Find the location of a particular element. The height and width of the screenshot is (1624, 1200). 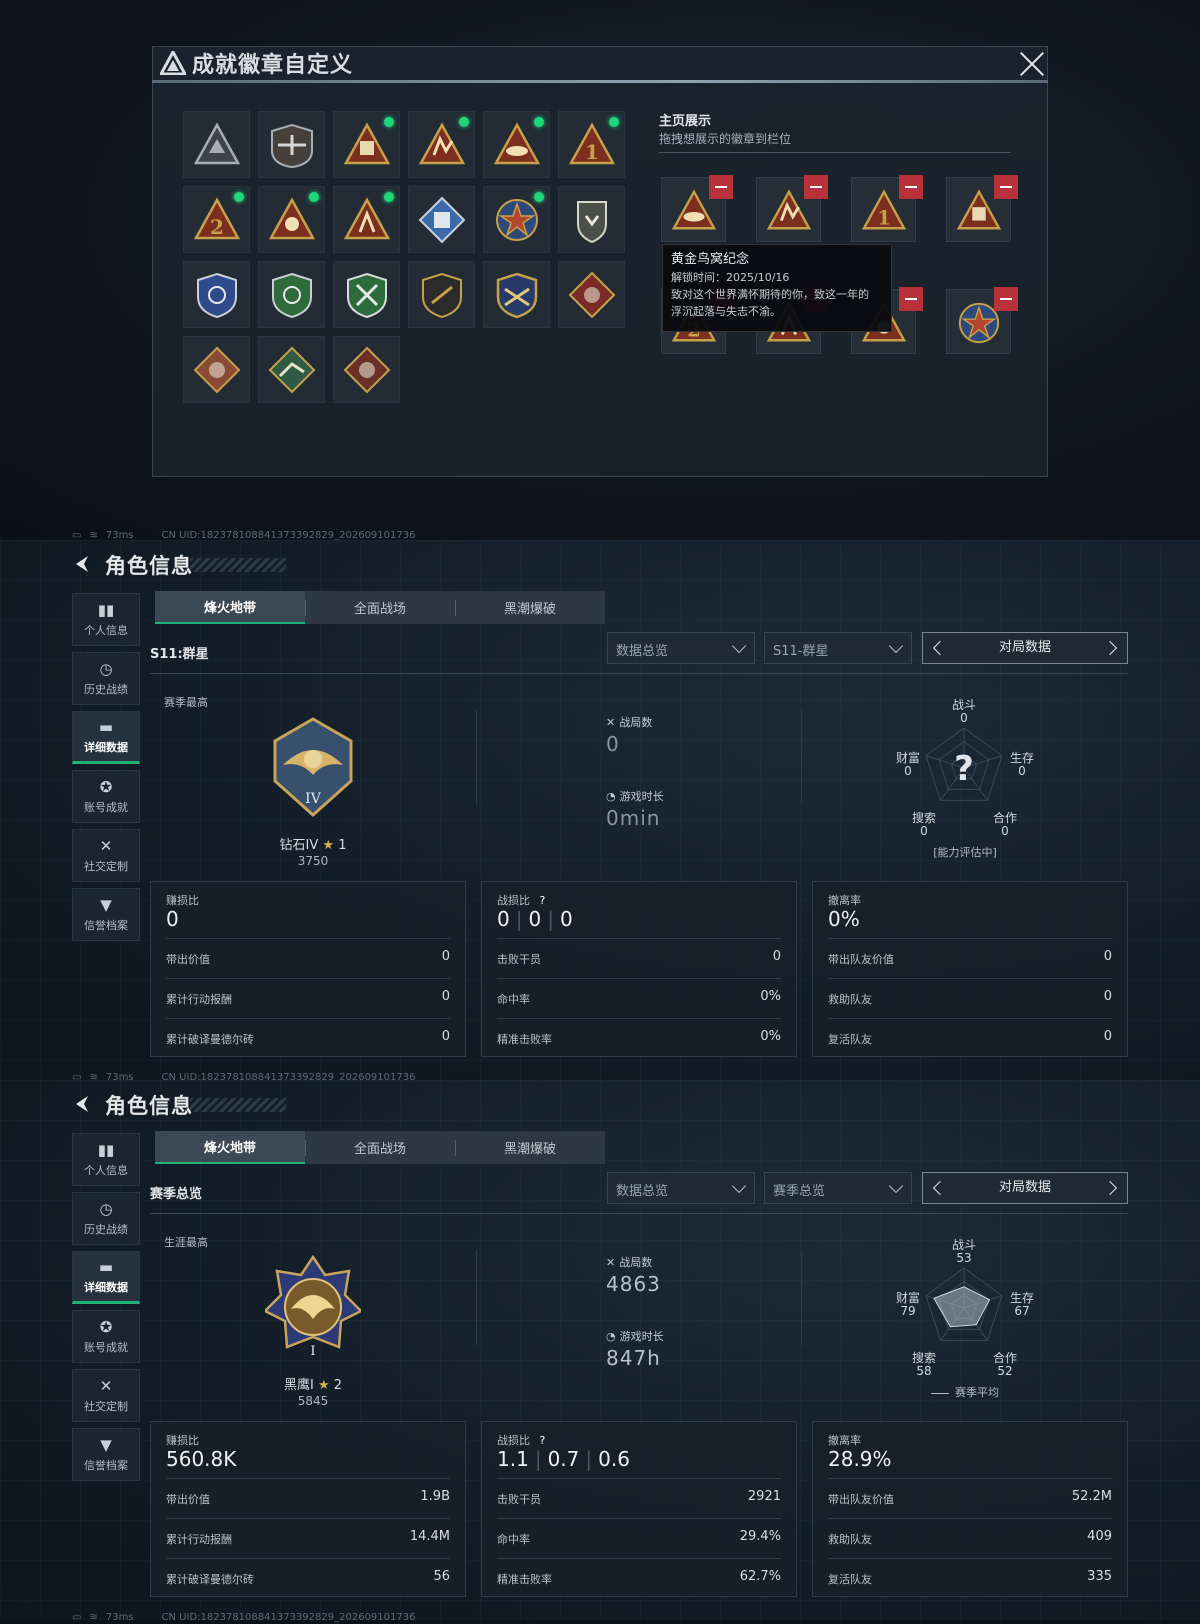

row-label: 复活队友 is located at coordinates (850, 1039).